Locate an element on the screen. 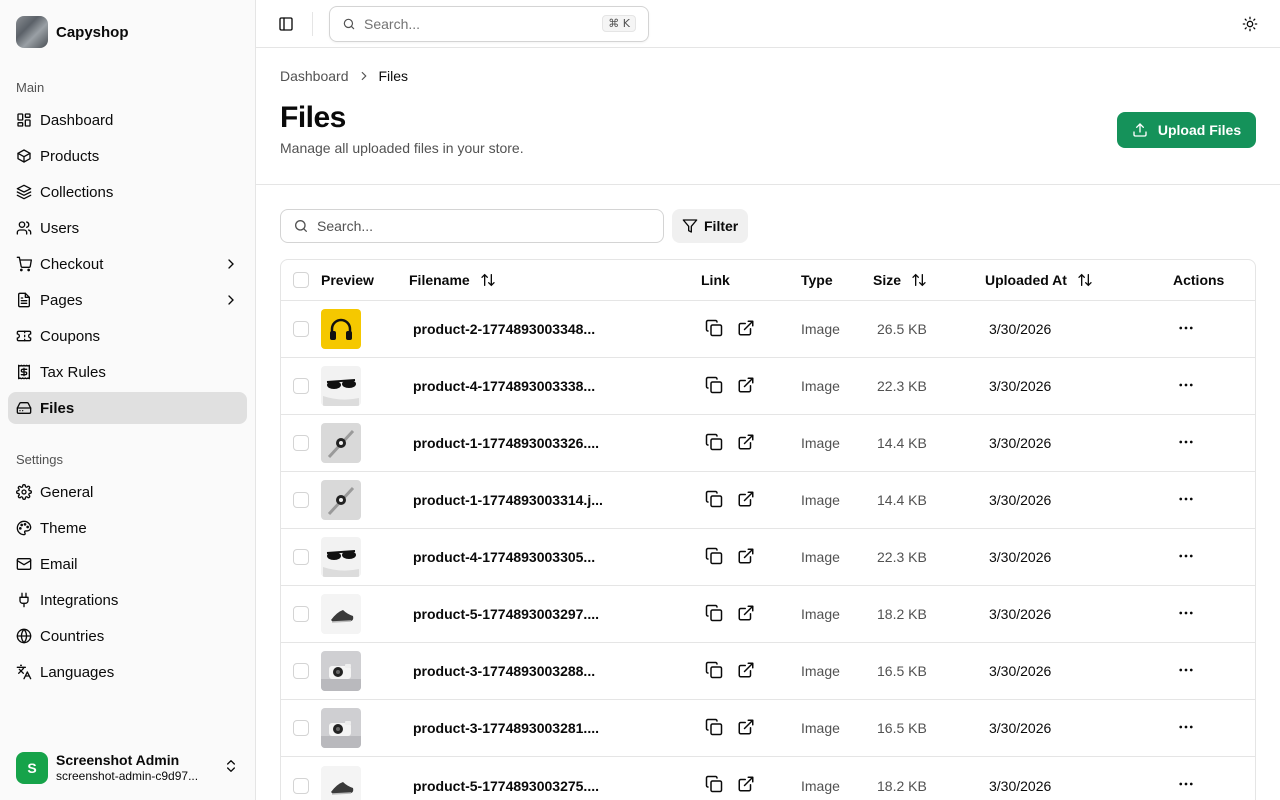 This screenshot has width=1280, height=800. sidebar-item-collections: Collections is located at coordinates (127, 192).